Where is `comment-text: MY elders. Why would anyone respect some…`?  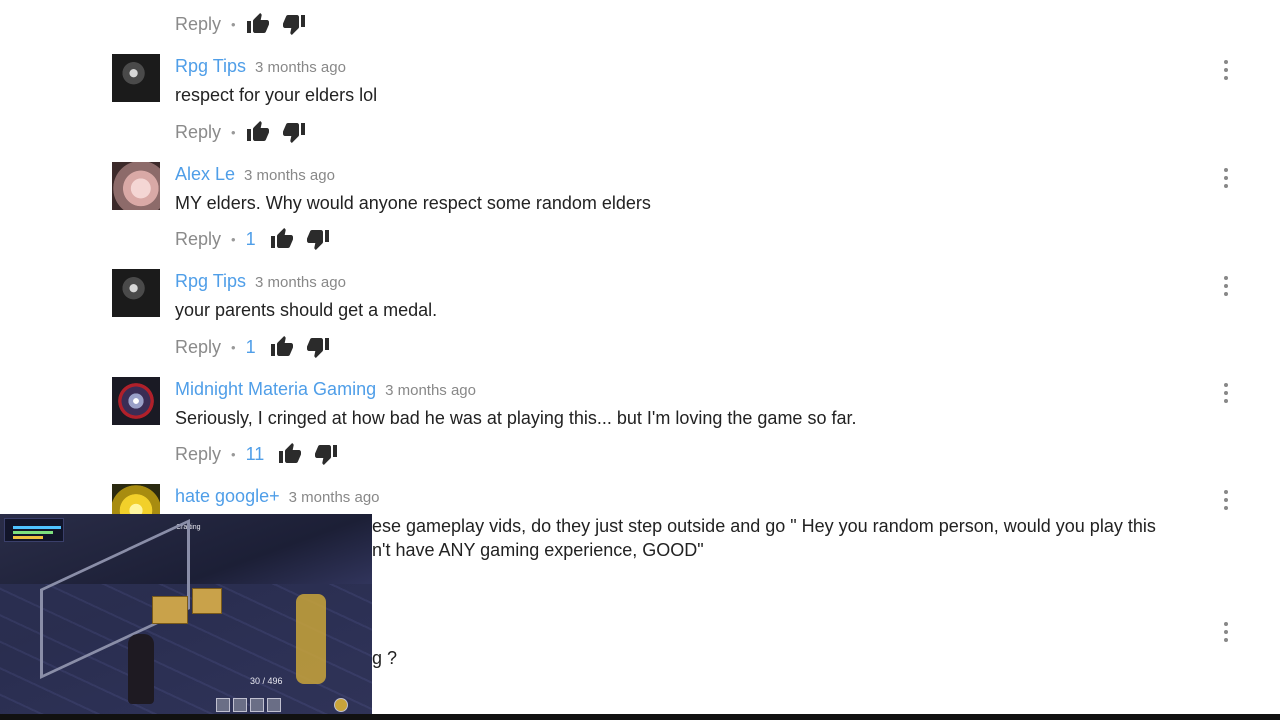
comment-text: MY elders. Why would anyone respect some… is located at coordinates (413, 203).